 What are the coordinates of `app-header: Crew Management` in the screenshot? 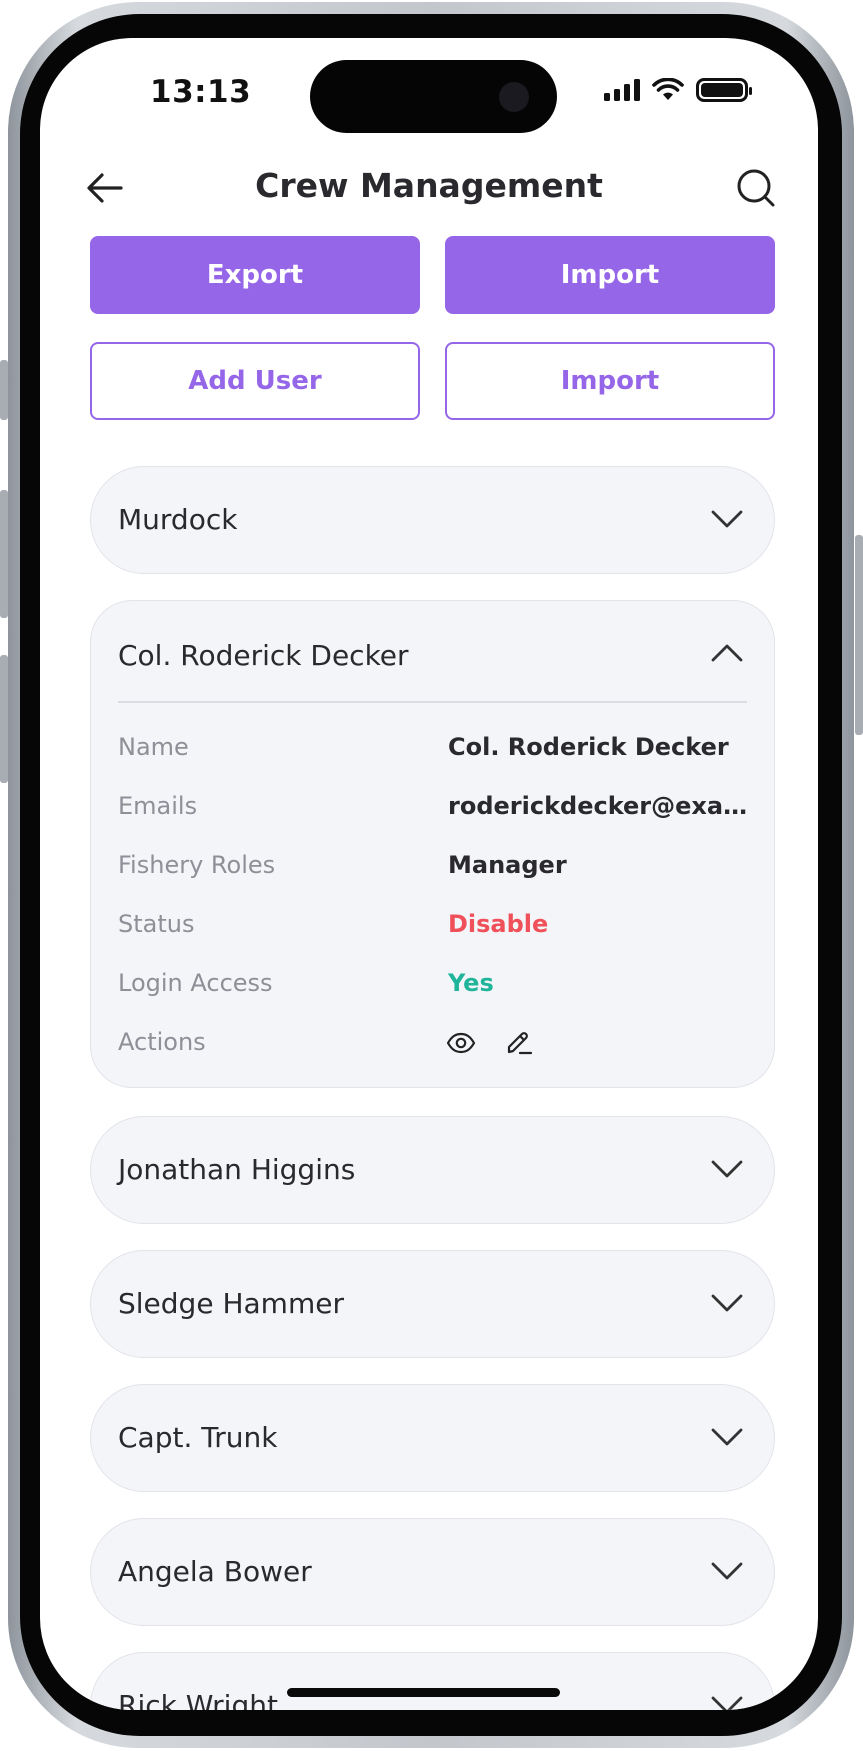 It's located at (429, 188).